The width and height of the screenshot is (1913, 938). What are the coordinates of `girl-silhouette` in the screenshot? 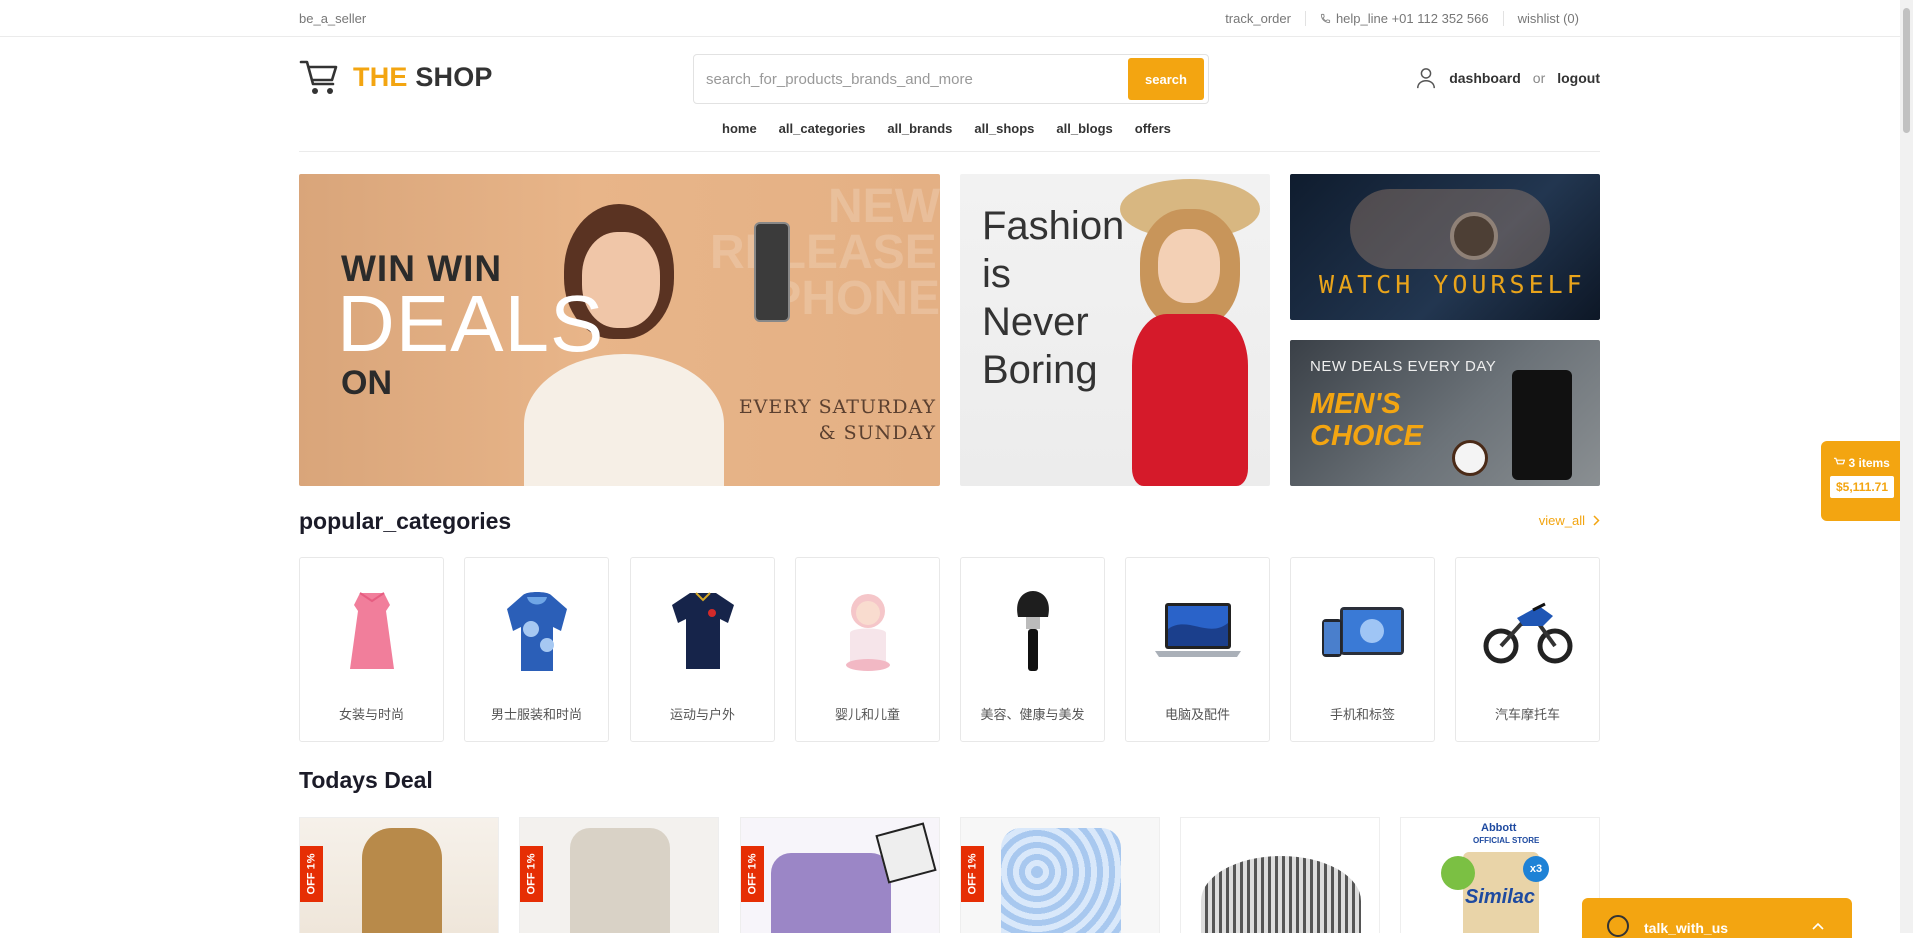 It's located at (1190, 330).